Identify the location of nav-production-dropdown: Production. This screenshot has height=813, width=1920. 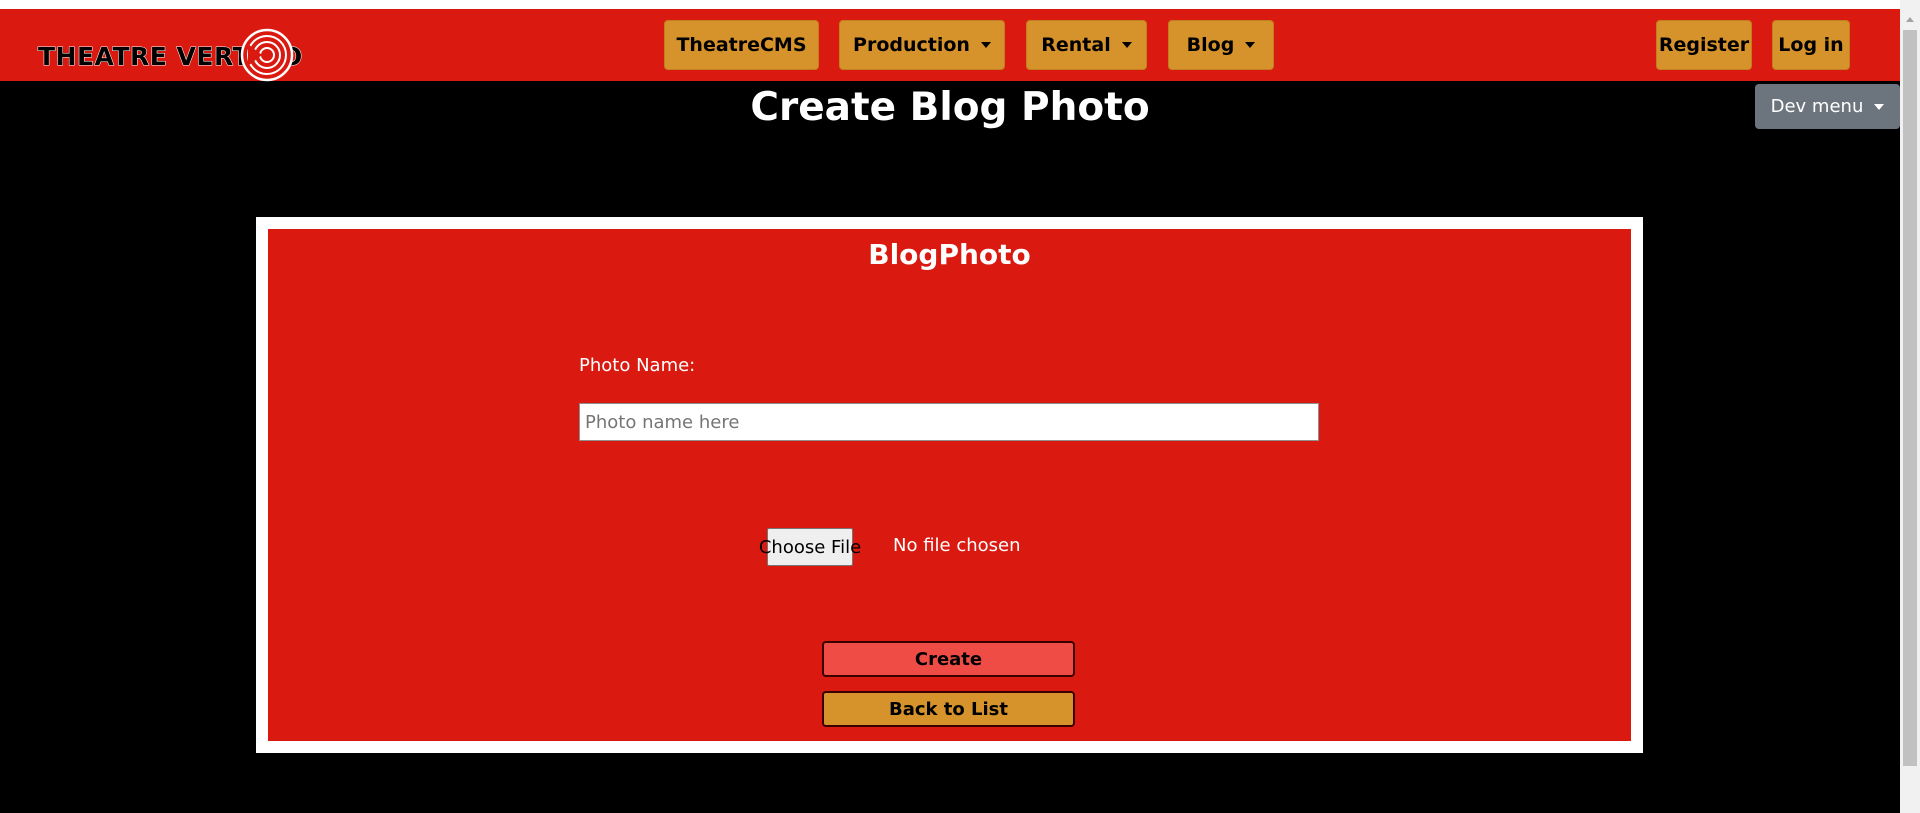
(922, 45).